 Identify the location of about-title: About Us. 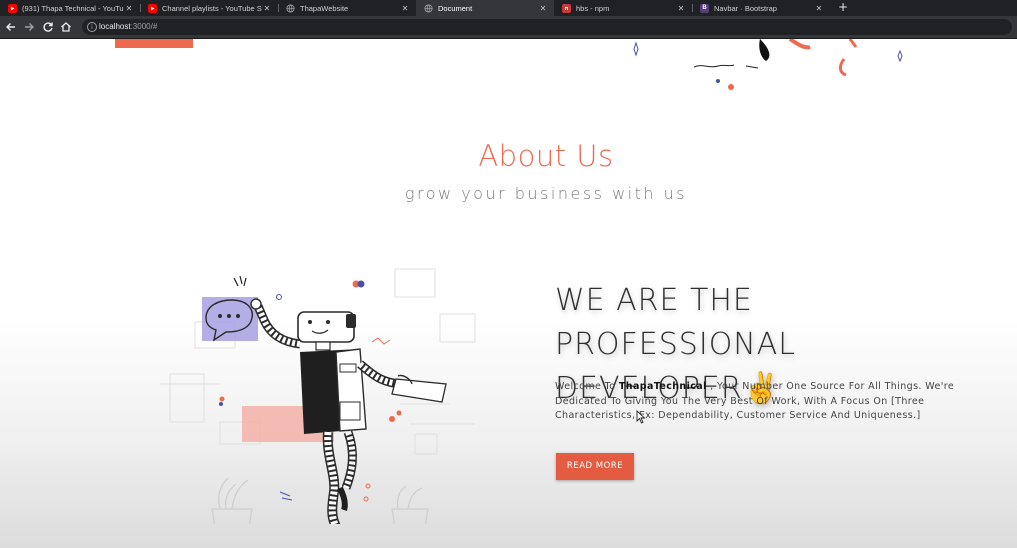
(546, 156).